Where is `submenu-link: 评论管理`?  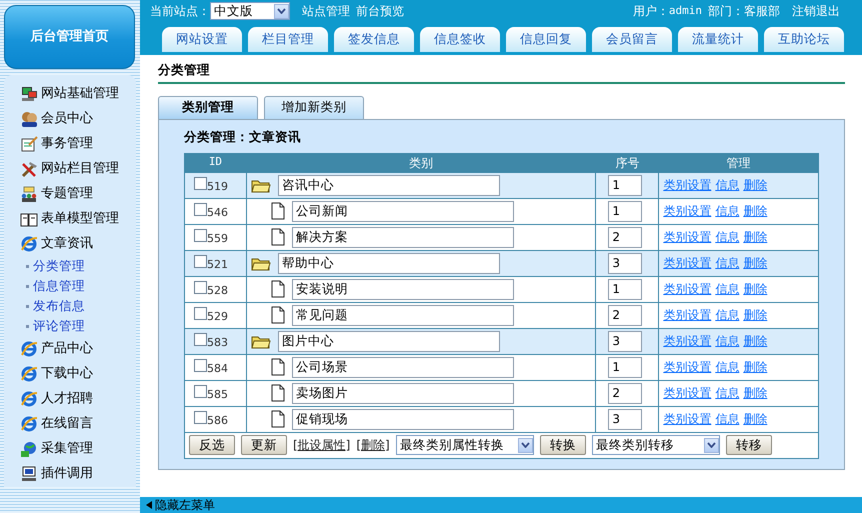
submenu-link: 评论管理 is located at coordinates (78, 326).